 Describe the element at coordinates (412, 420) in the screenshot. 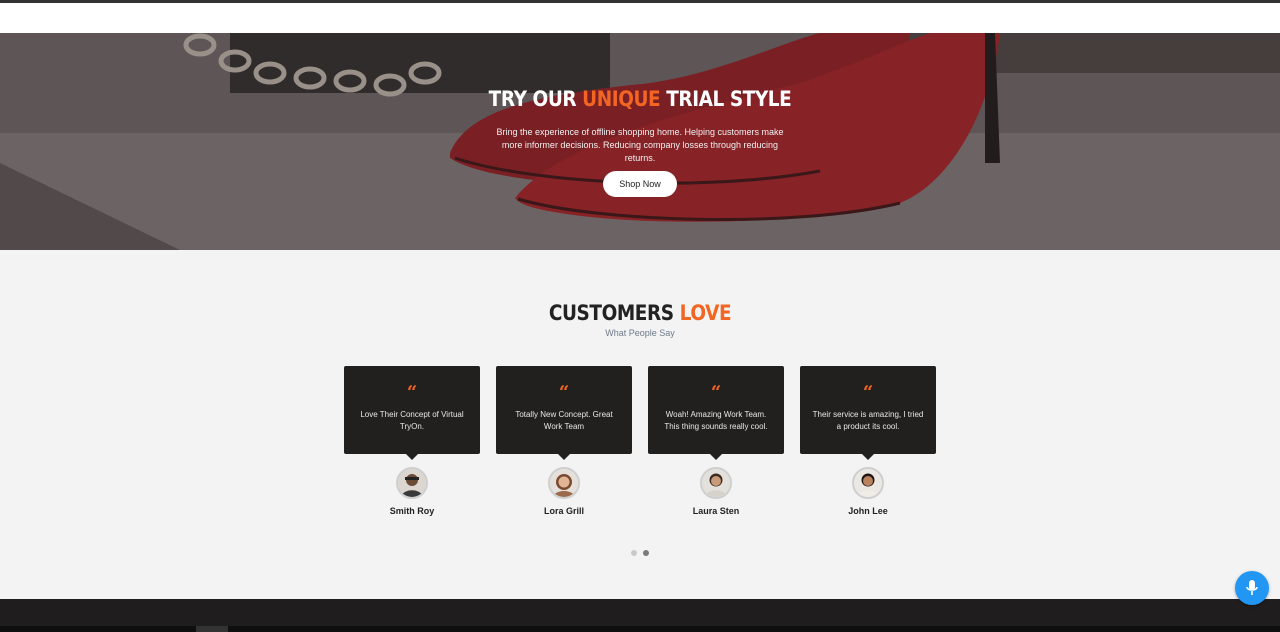

I see `testimonial-text: Love Their Concept of Virtual TryOn.` at that location.